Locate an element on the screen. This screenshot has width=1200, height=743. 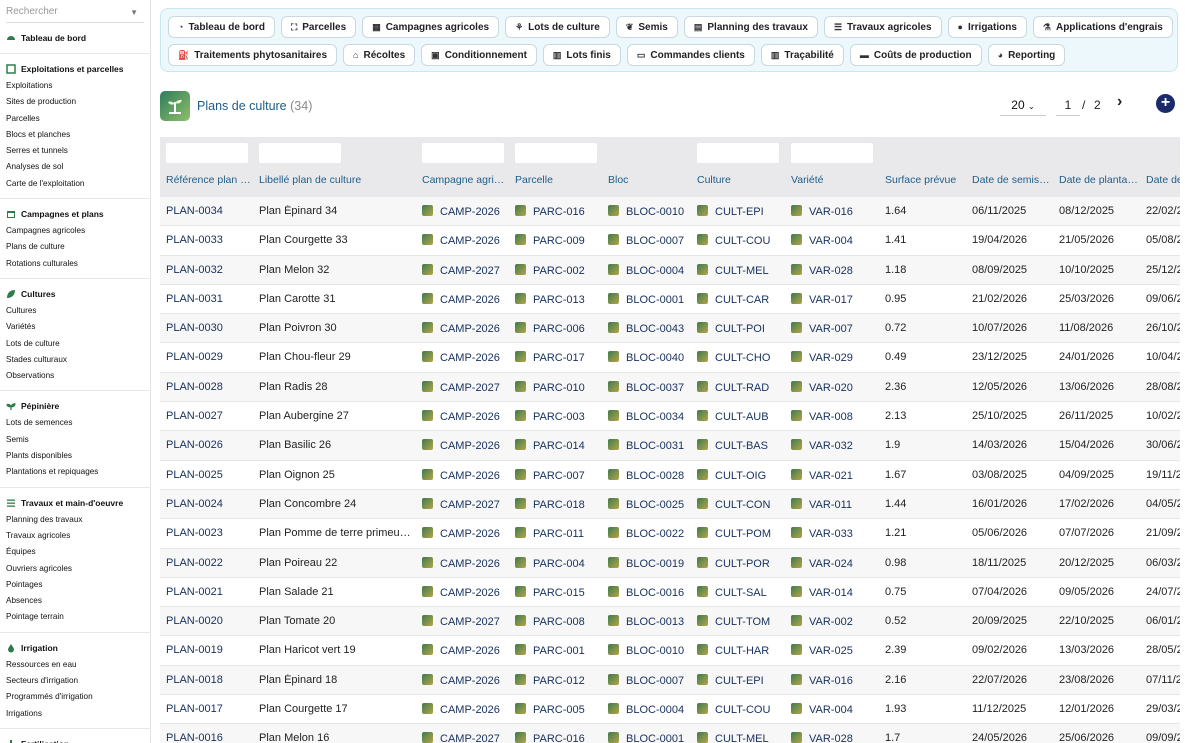
sidebar-item: Cultures is located at coordinates (75, 311).